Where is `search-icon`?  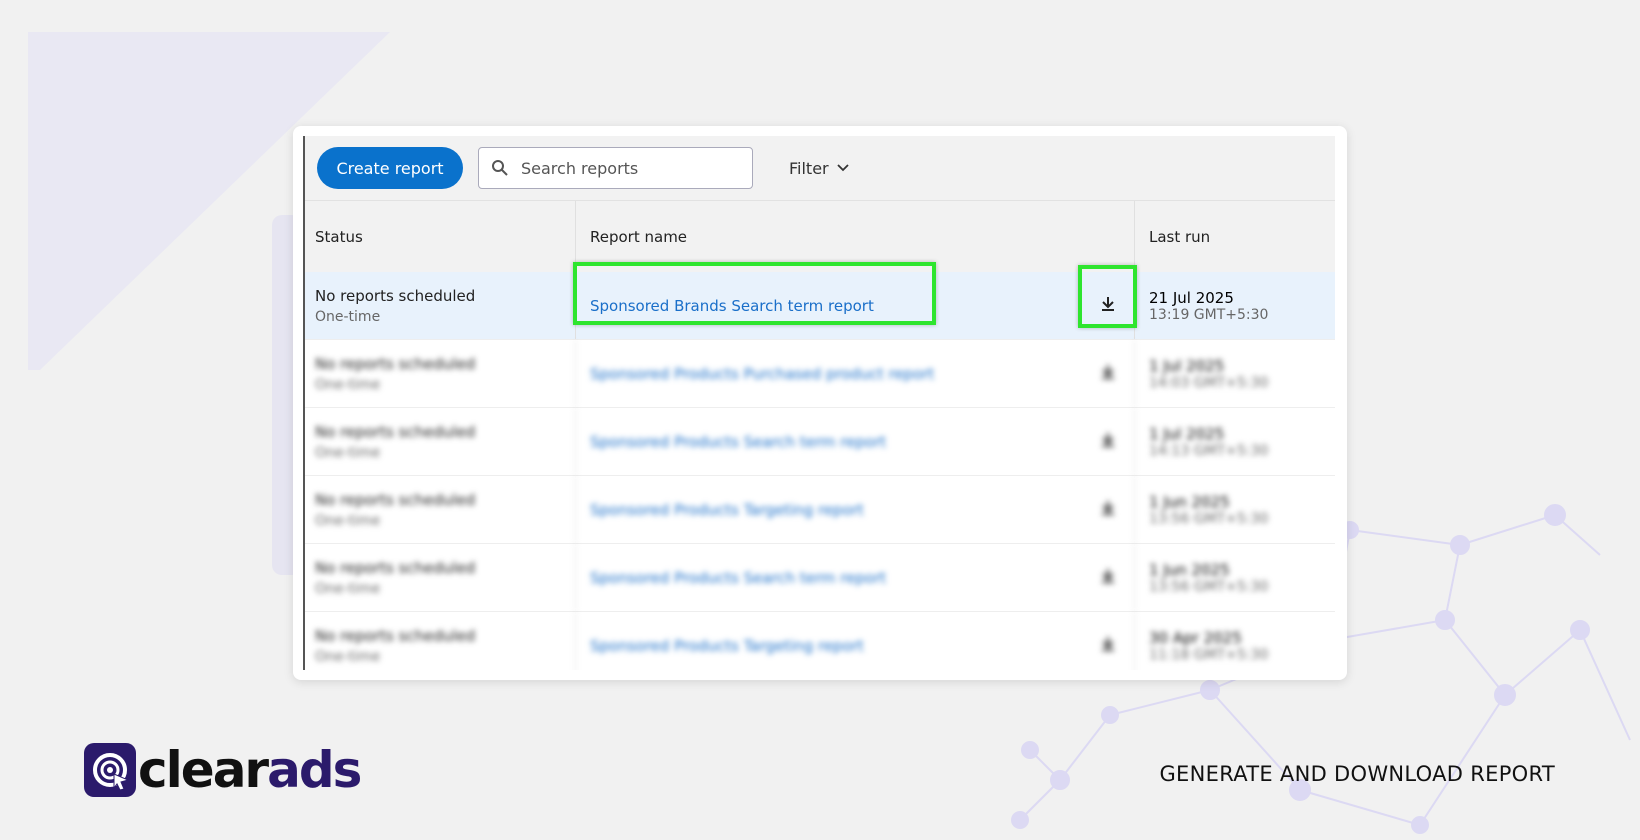
search-icon is located at coordinates (500, 168).